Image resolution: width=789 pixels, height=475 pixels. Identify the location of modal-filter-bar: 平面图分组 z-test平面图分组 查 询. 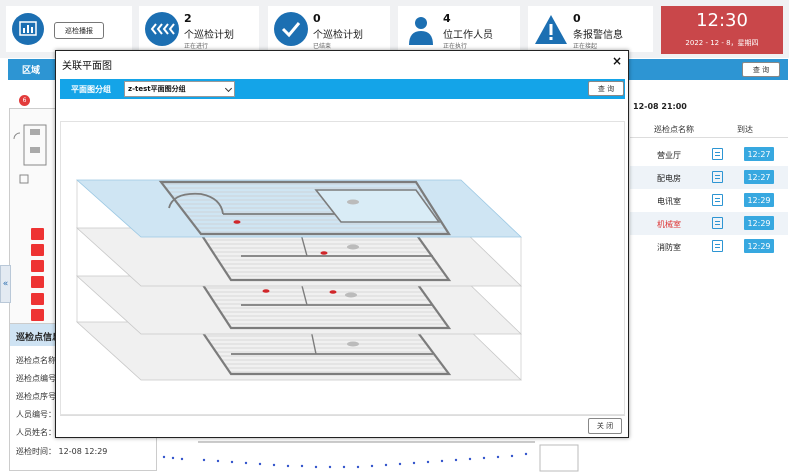
(342, 89).